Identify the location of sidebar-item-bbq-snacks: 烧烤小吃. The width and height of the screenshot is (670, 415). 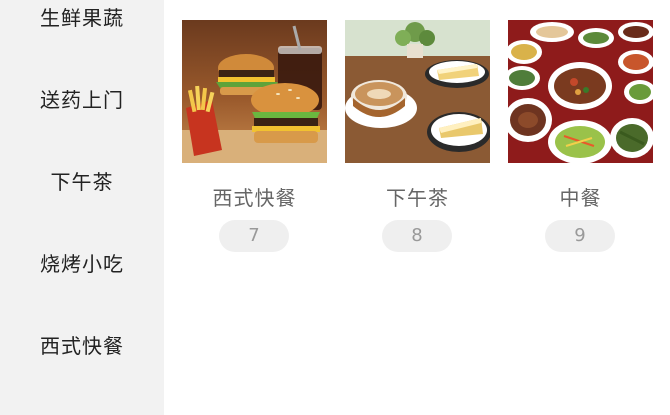
(82, 264).